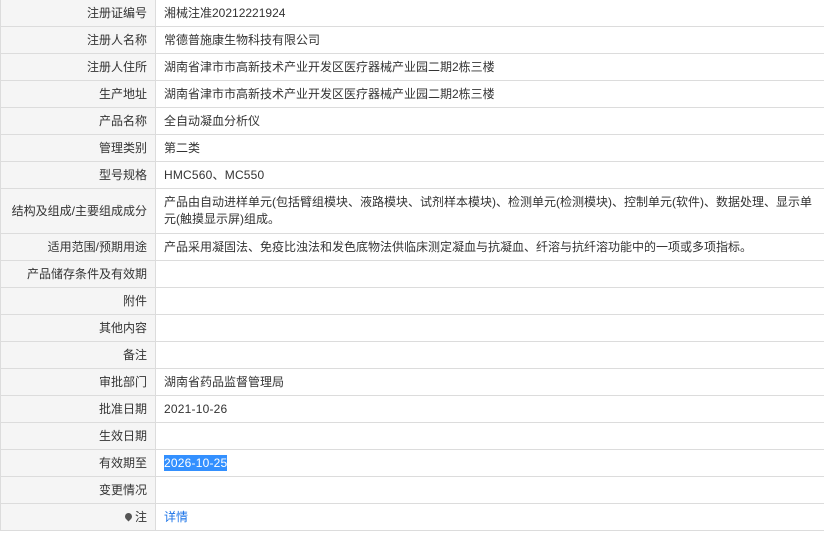  Describe the element at coordinates (78, 175) in the screenshot. I see `row-label: 型号规格` at that location.